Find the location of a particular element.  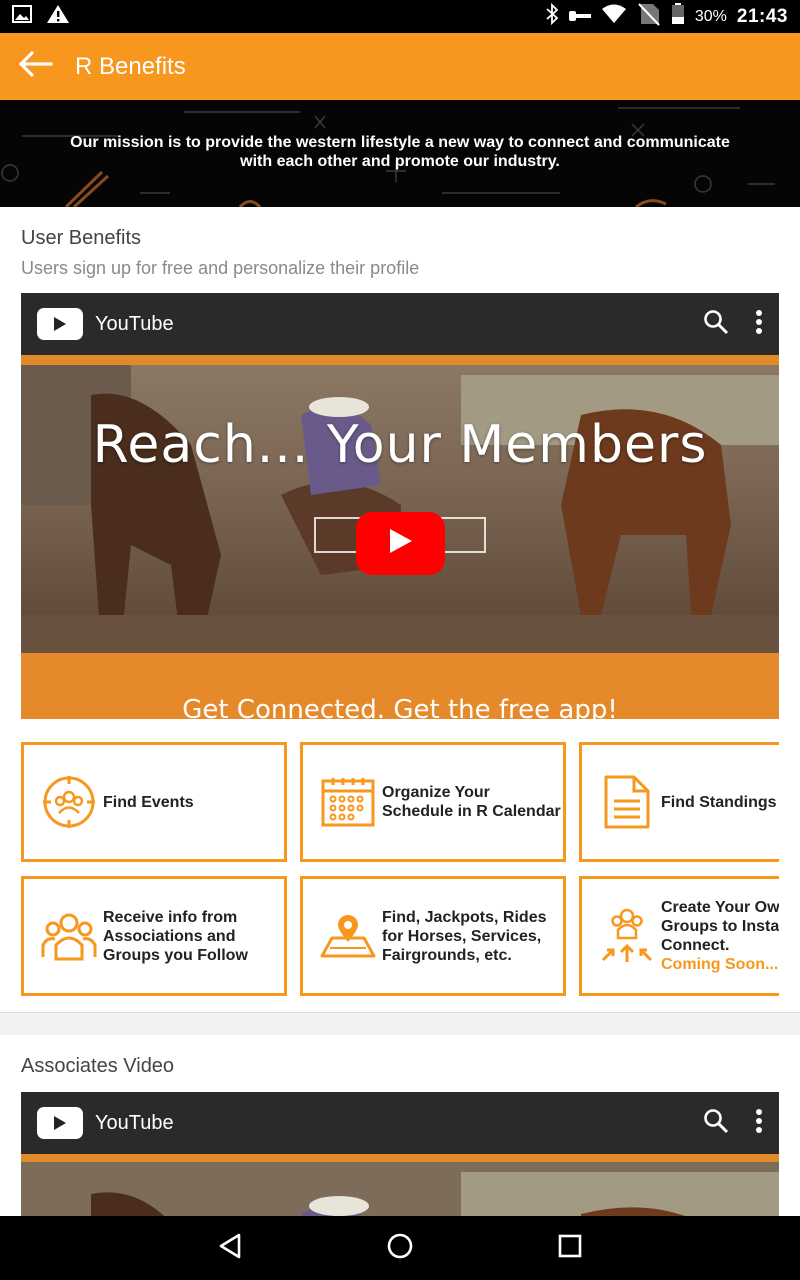

nav-recents-button is located at coordinates (570, 1248).